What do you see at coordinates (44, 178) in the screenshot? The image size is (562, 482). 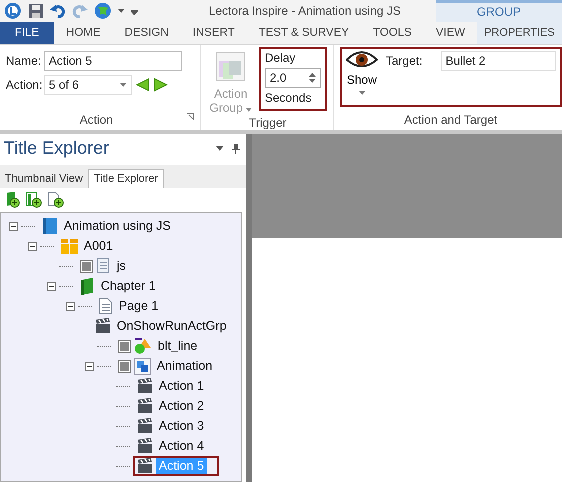 I see `panel-tab: Thumbnail View` at bounding box center [44, 178].